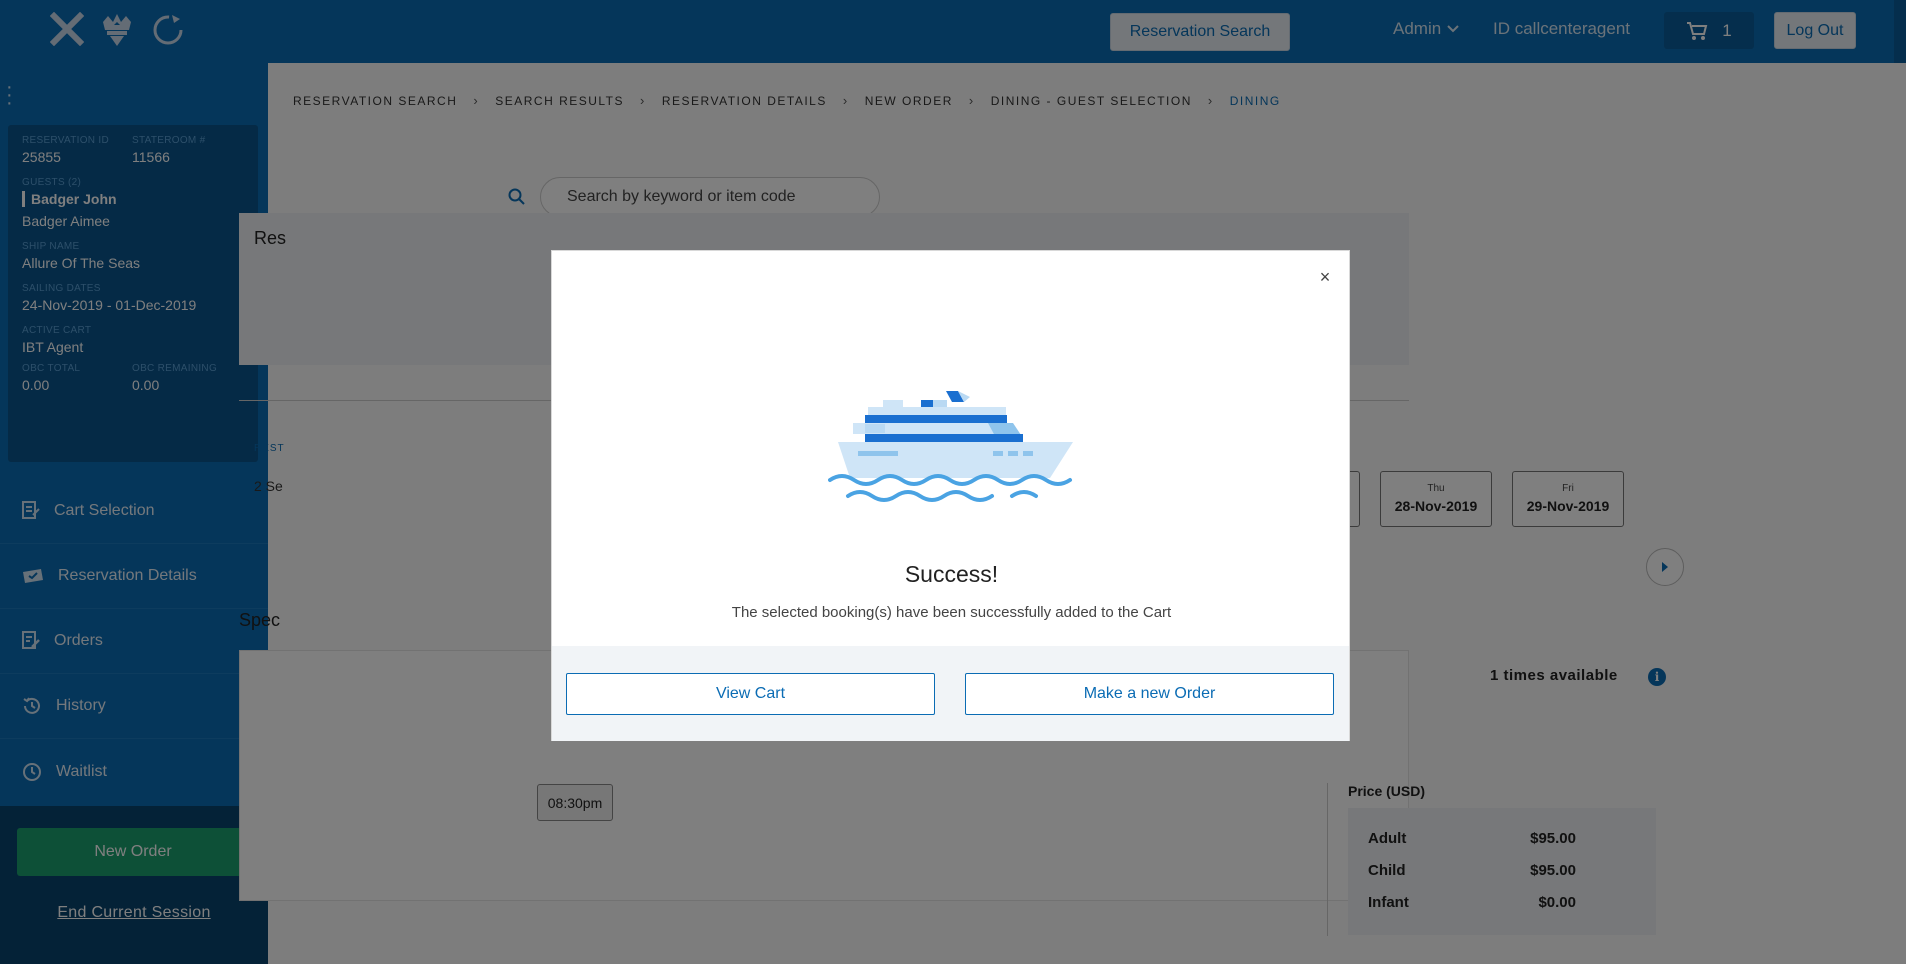 This screenshot has width=1906, height=964. Describe the element at coordinates (950, 446) in the screenshot. I see `cruise-ship-icon` at that location.